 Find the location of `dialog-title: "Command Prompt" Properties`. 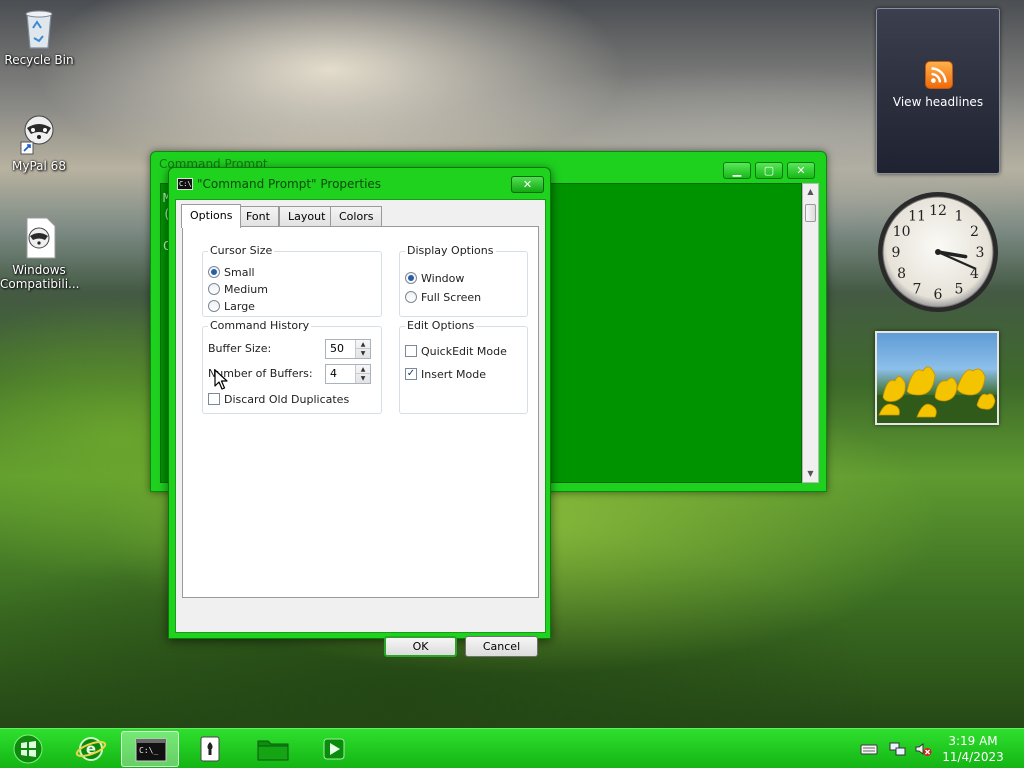

dialog-title: "Command Prompt" Properties is located at coordinates (289, 184).